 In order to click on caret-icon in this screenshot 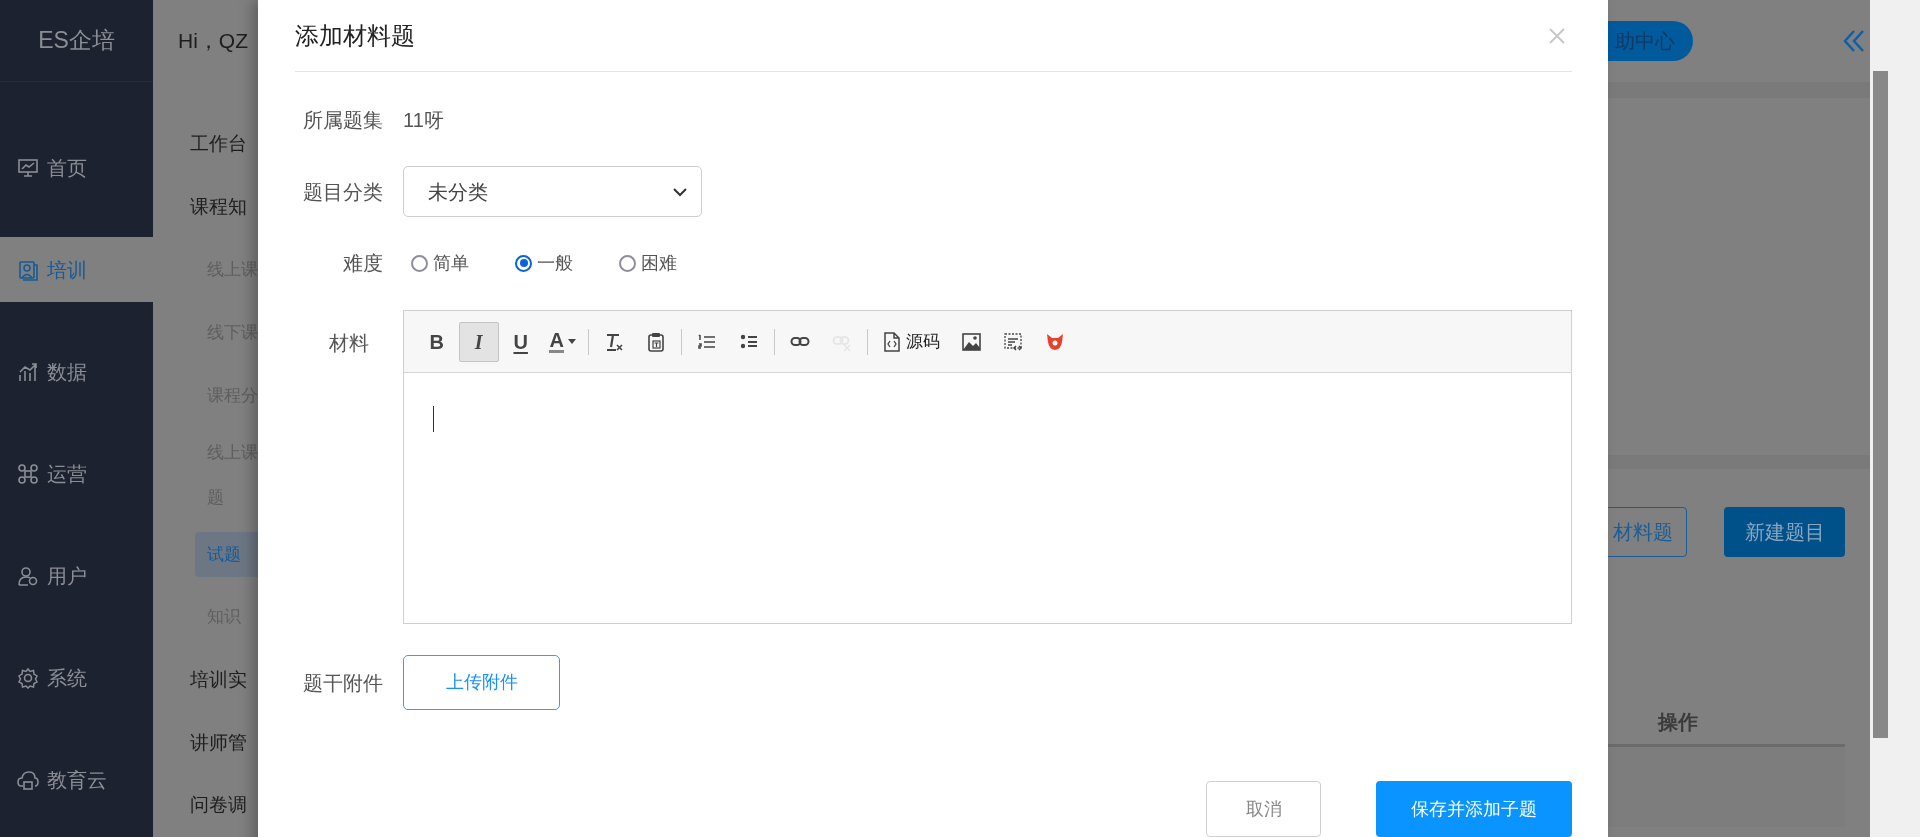, I will do `click(571, 341)`.